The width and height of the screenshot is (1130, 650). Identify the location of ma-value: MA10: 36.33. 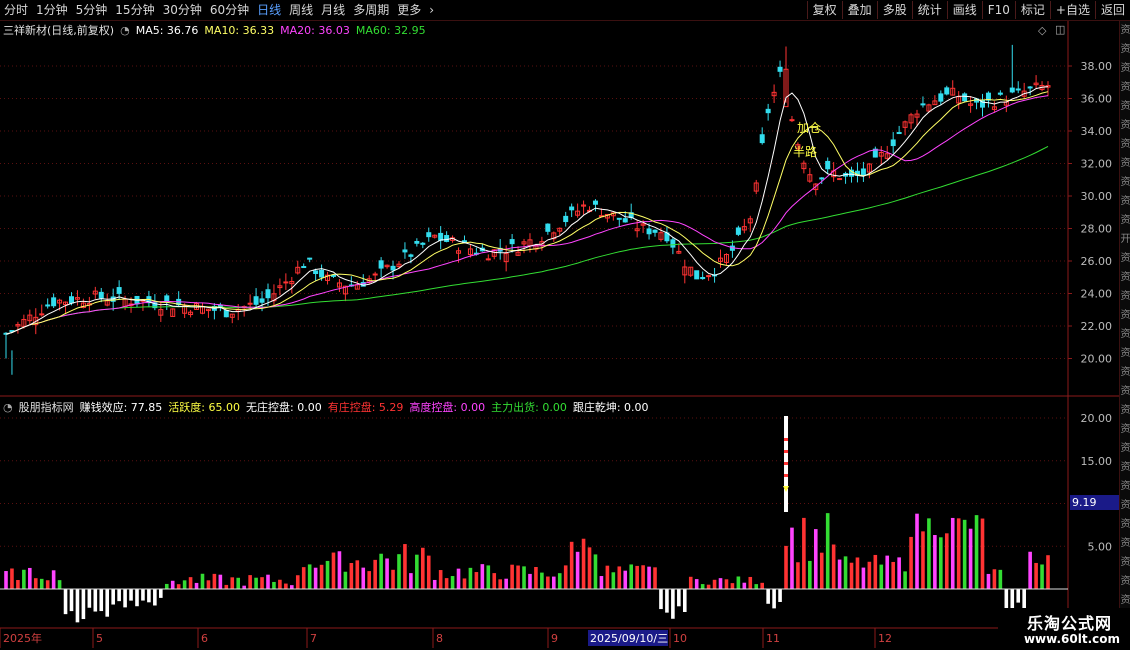
(239, 30).